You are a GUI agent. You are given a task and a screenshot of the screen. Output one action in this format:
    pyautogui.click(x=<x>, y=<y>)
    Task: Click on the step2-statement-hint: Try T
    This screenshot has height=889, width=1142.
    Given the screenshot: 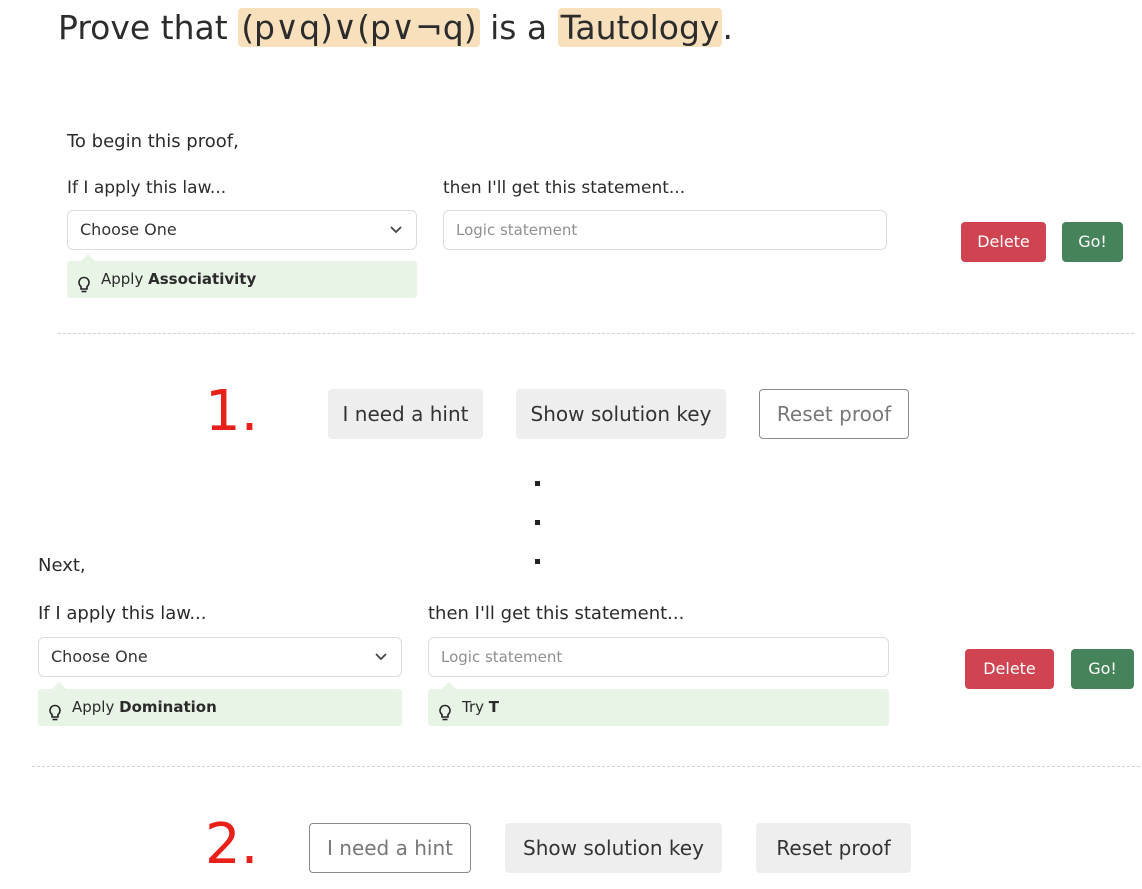 What is the action you would take?
    pyautogui.click(x=658, y=704)
    